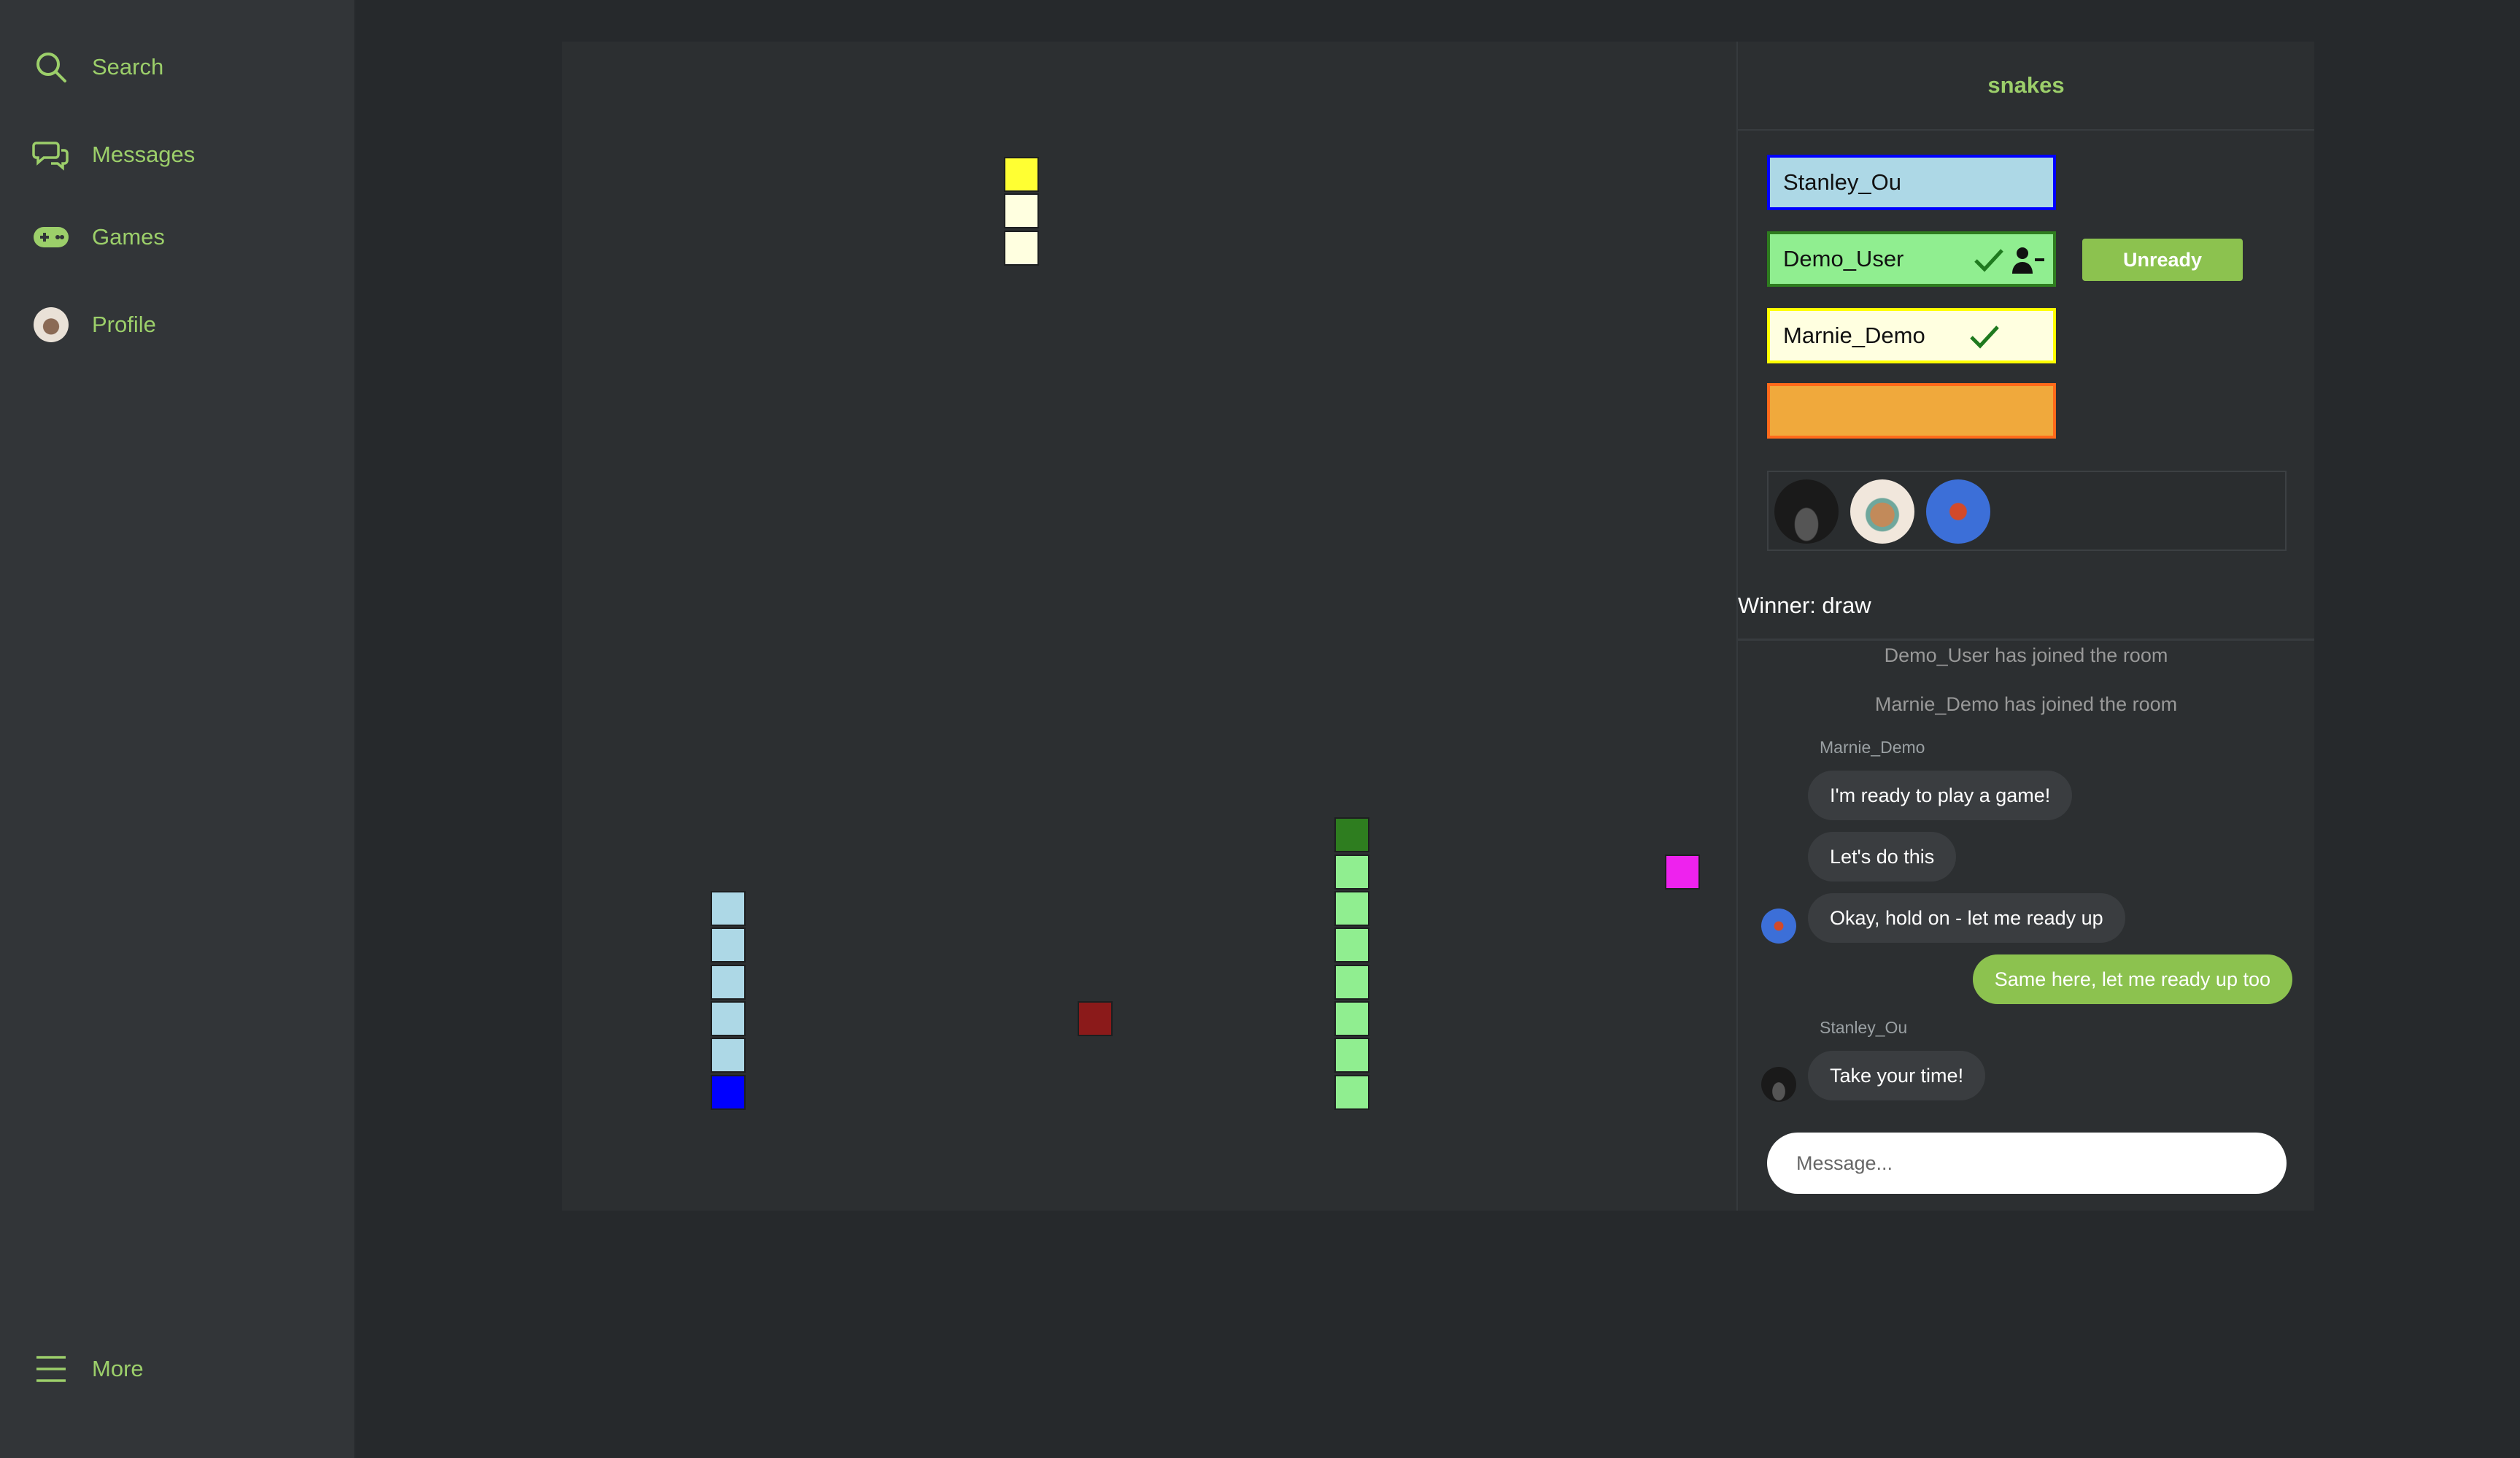  Describe the element at coordinates (144, 154) in the screenshot. I see `sidebar-item-label: Messages` at that location.